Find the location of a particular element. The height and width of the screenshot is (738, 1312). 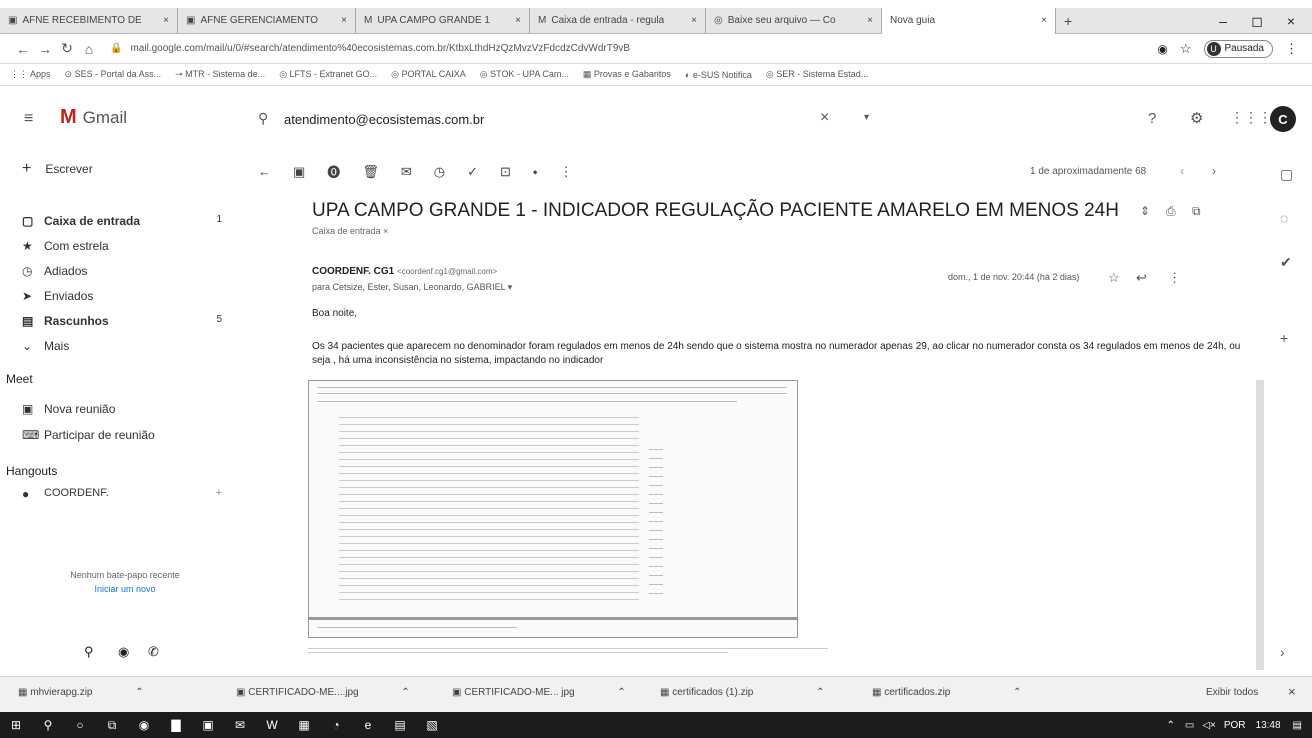

sidebar-item-drafts: ▤ Rascunhos 5 is located at coordinates (122, 321).